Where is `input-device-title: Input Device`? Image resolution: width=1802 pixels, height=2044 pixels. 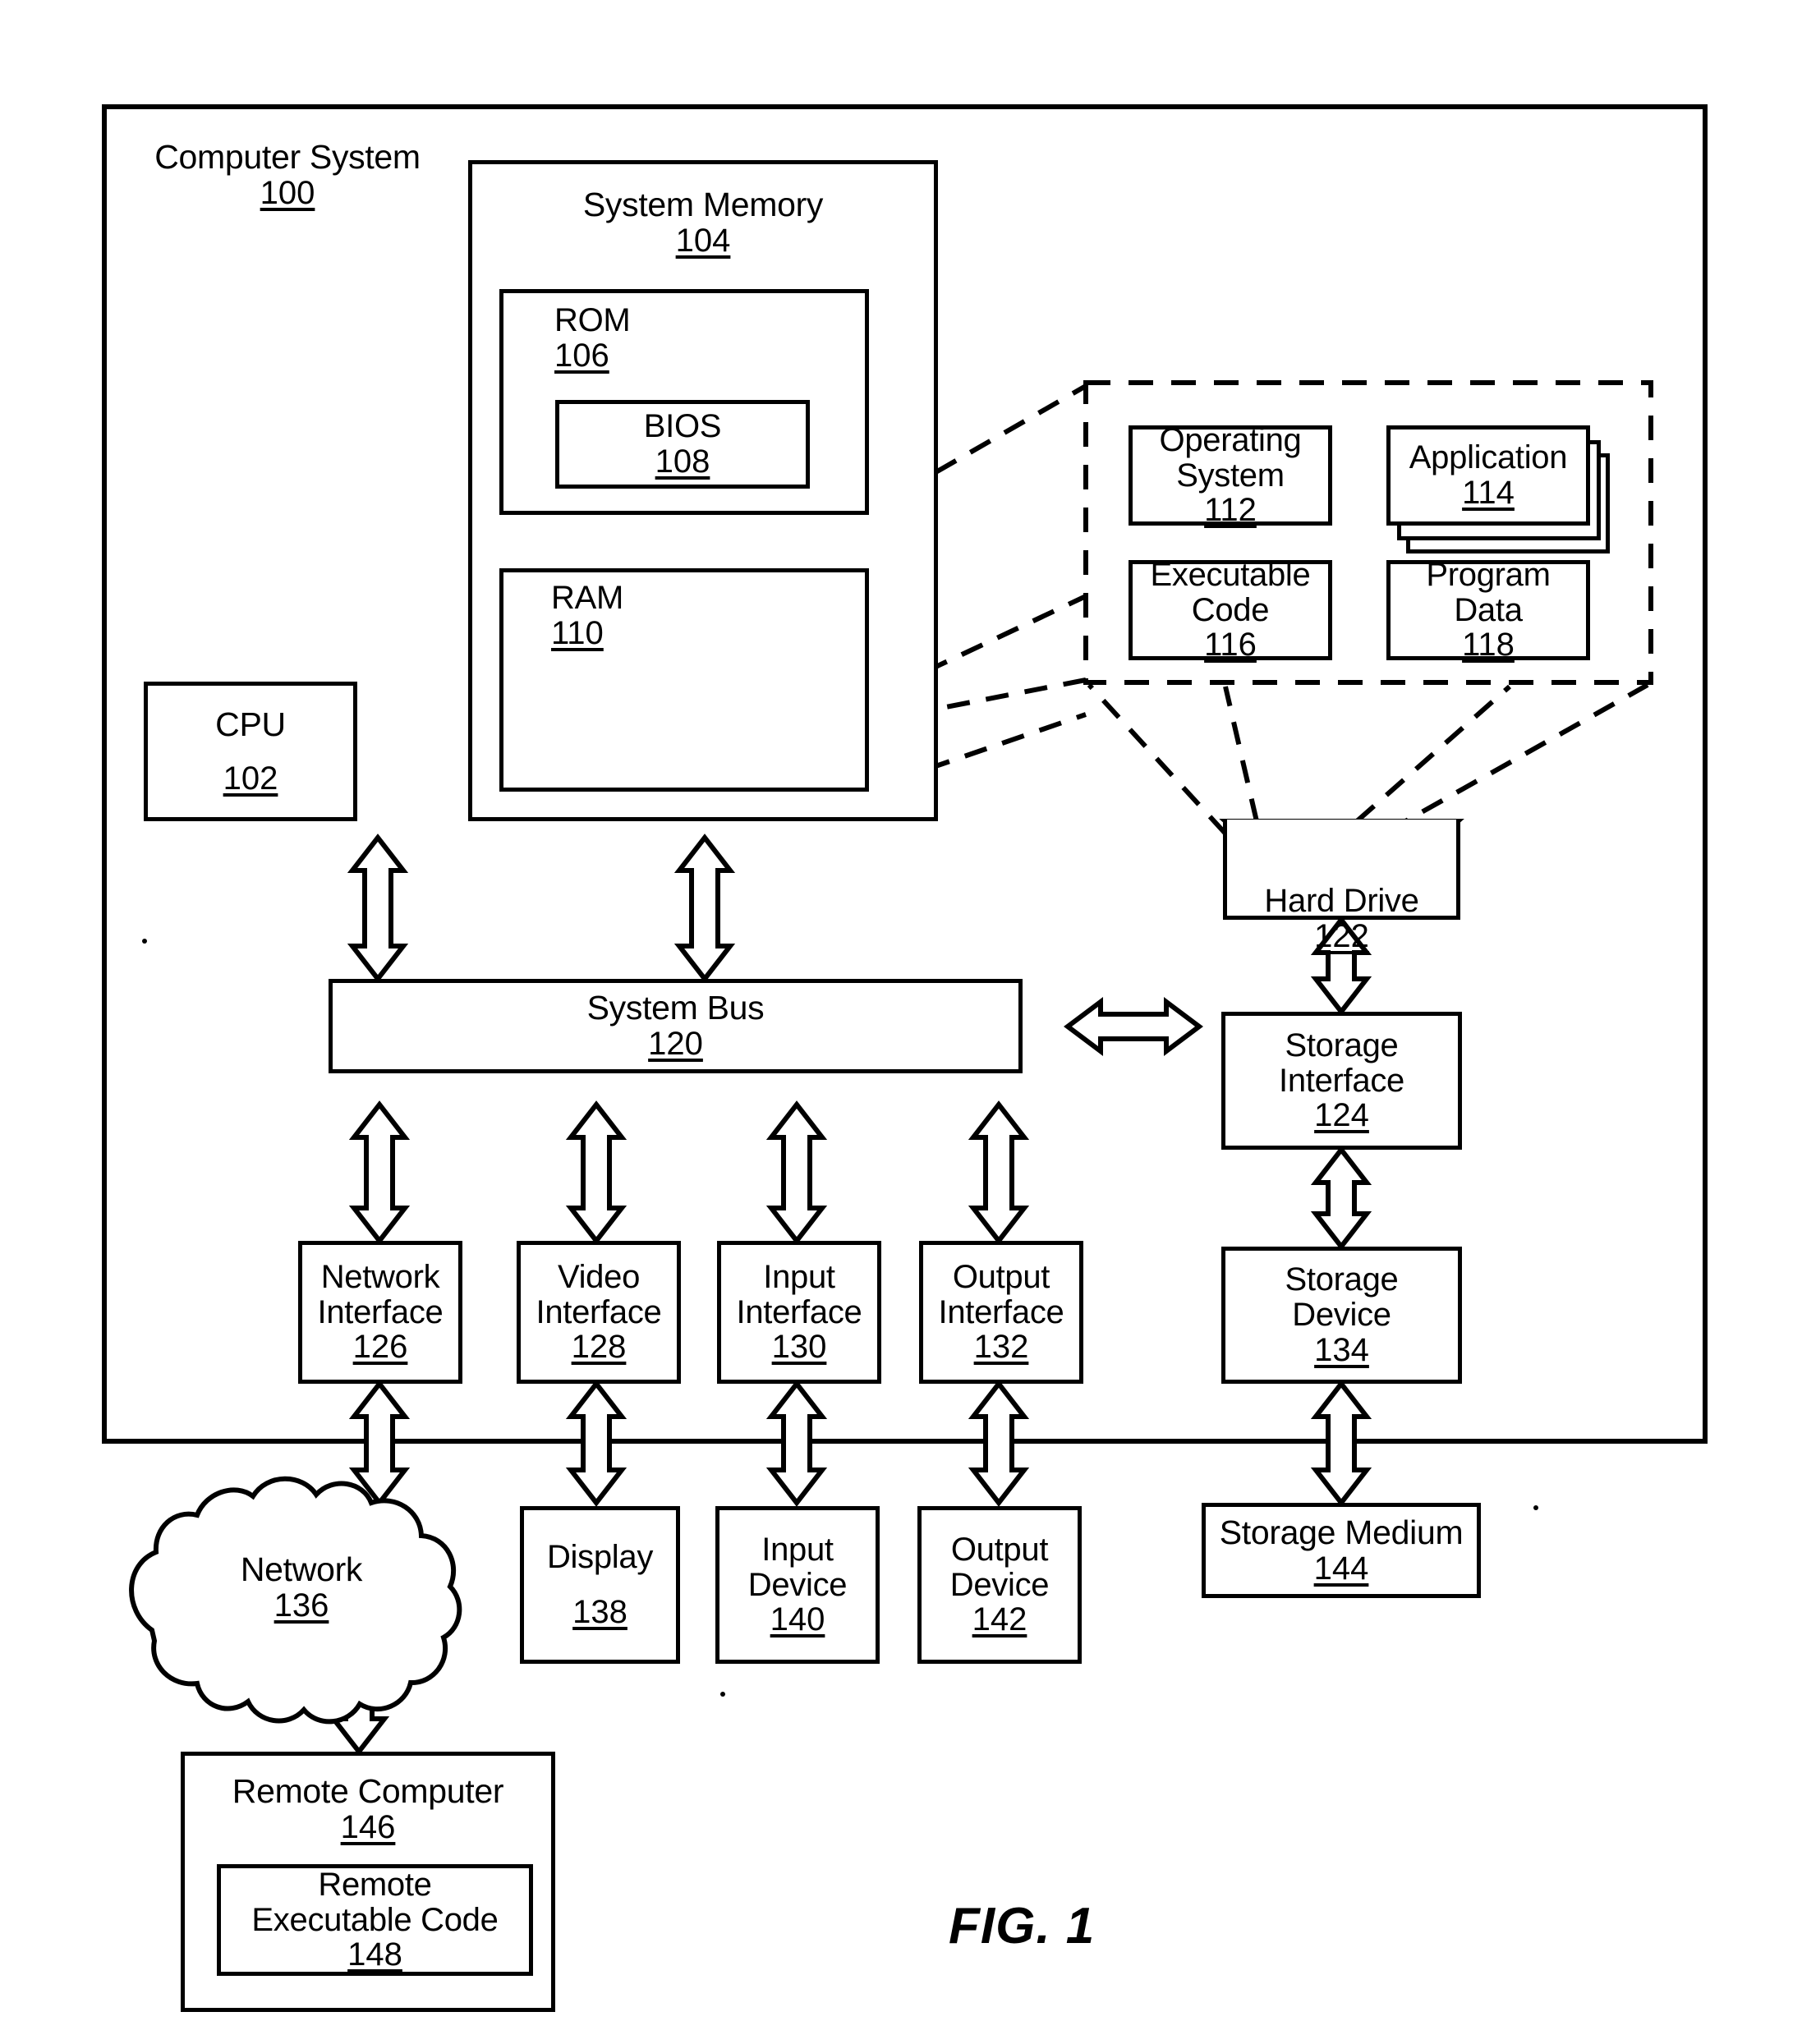
input-device-title: Input Device is located at coordinates (797, 1567).